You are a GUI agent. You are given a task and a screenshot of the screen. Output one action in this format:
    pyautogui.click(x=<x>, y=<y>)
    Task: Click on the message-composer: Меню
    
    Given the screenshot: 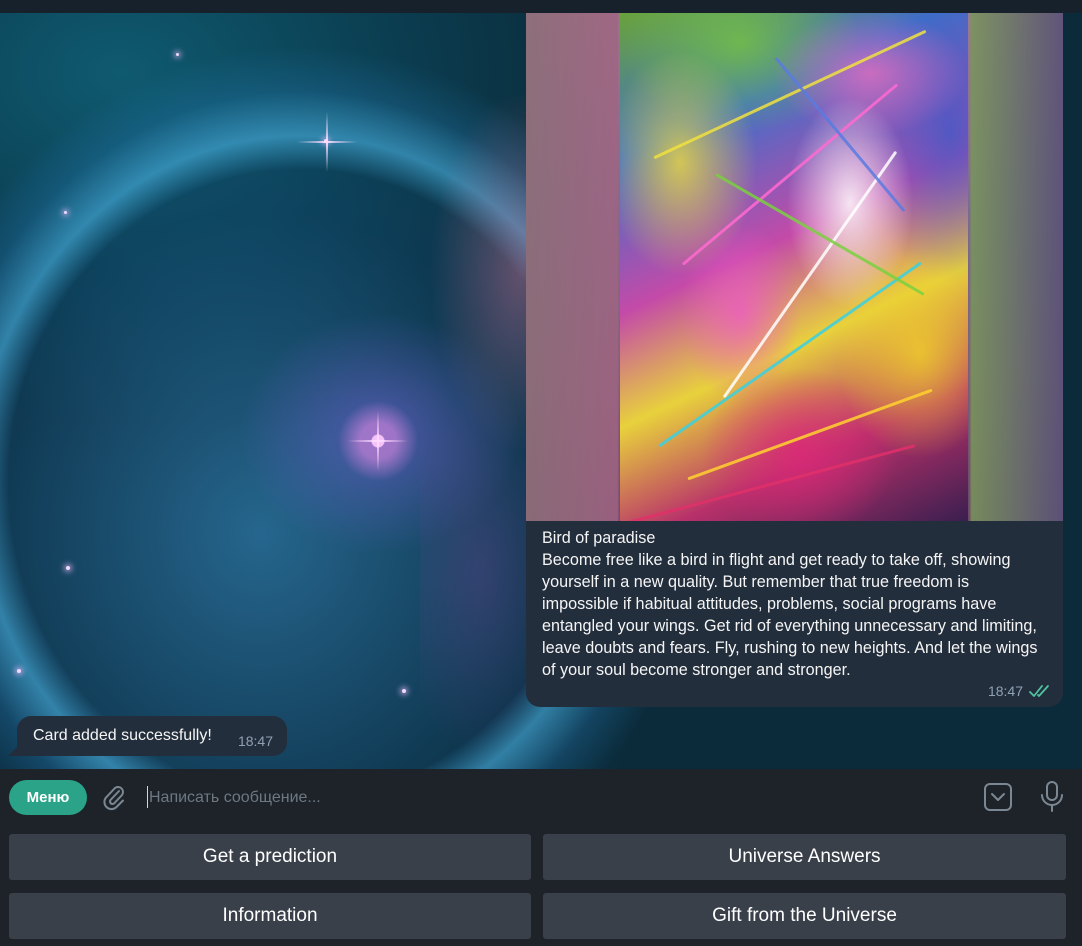 What is the action you would take?
    pyautogui.click(x=541, y=797)
    